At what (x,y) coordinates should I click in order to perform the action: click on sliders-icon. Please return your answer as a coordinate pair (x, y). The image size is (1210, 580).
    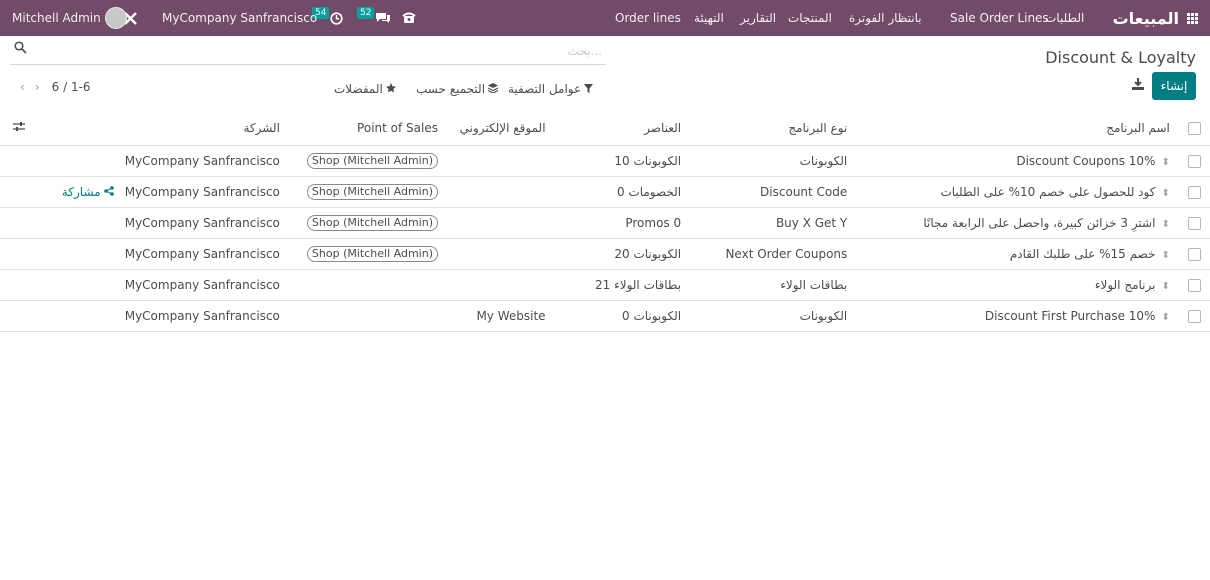
    Looking at the image, I should click on (18, 126).